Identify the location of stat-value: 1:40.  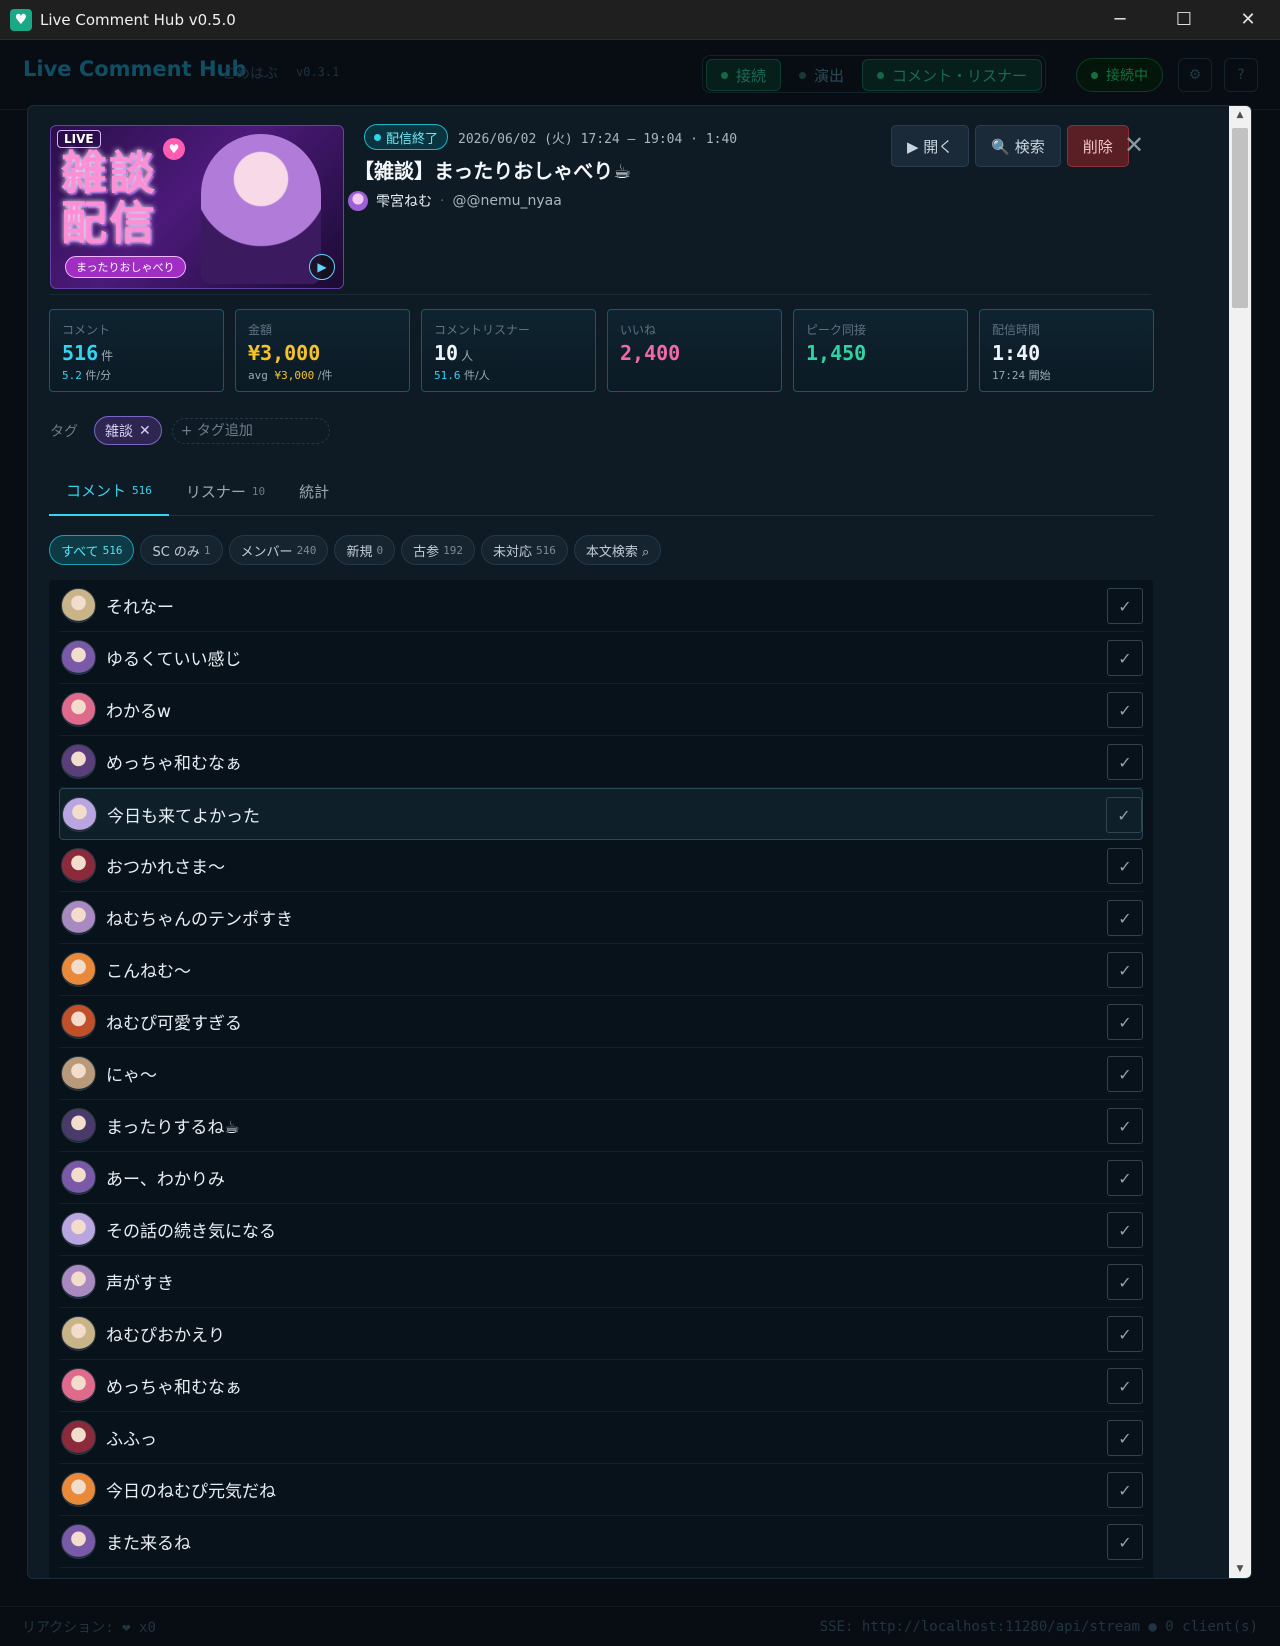
(1016, 353).